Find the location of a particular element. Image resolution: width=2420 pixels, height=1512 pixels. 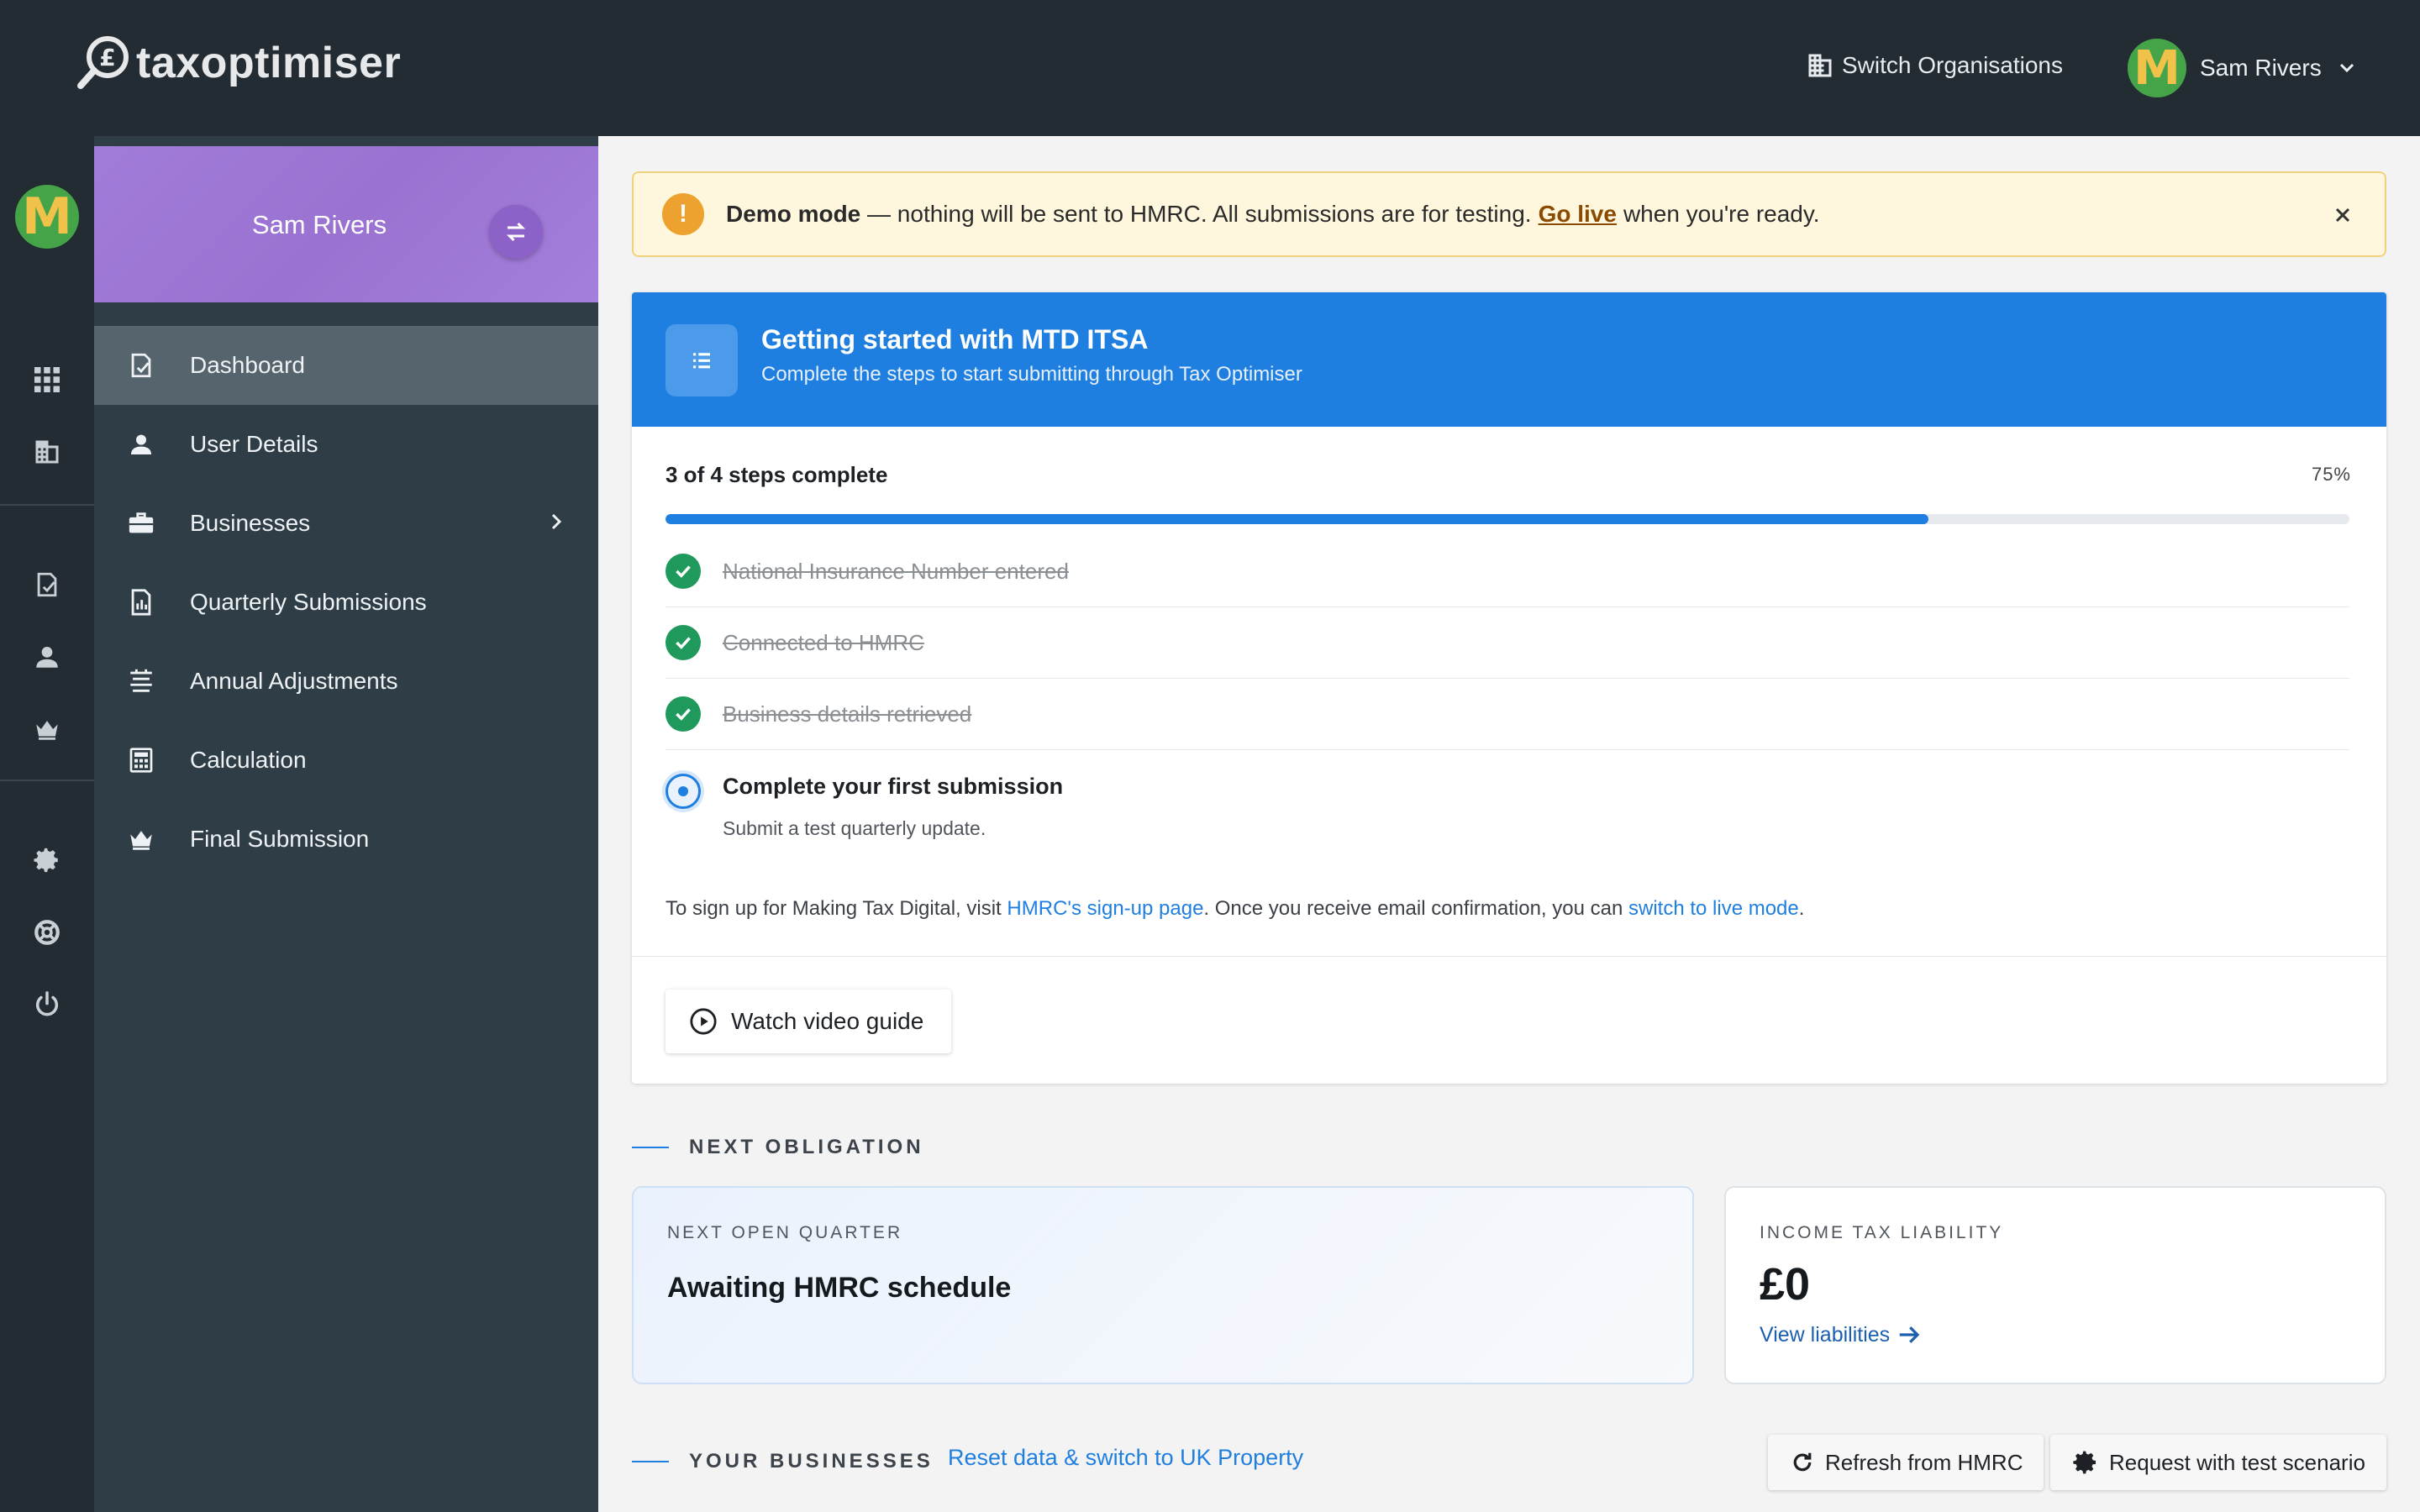

rail-avatar: M is located at coordinates (47, 217).